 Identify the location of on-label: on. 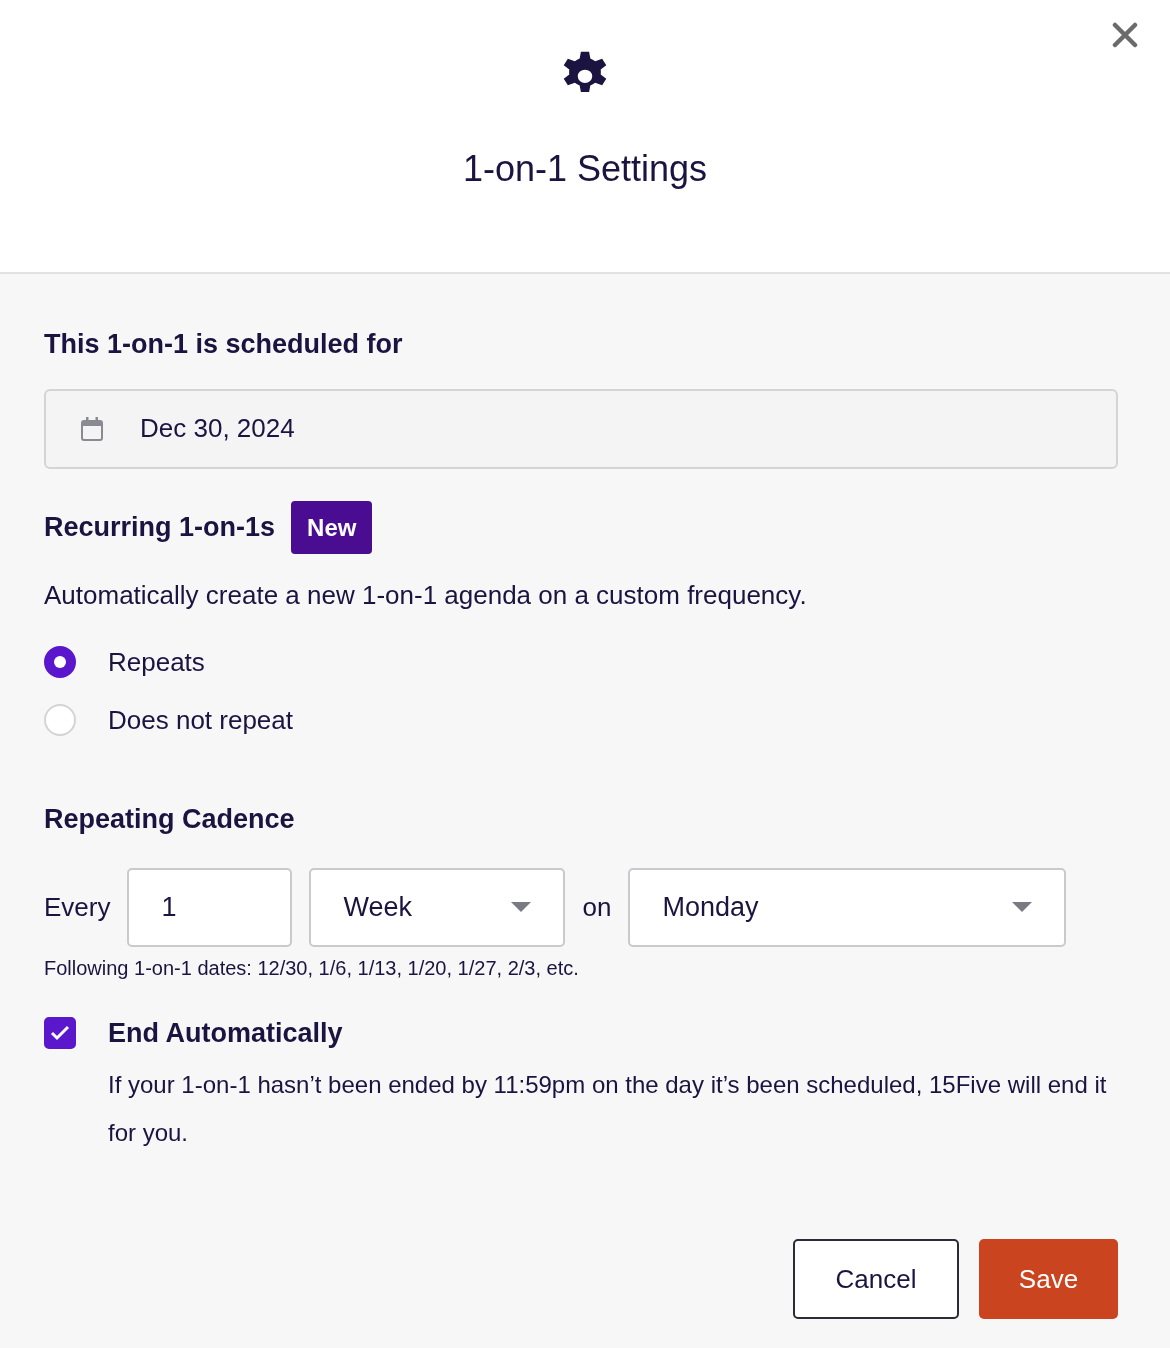
(597, 907).